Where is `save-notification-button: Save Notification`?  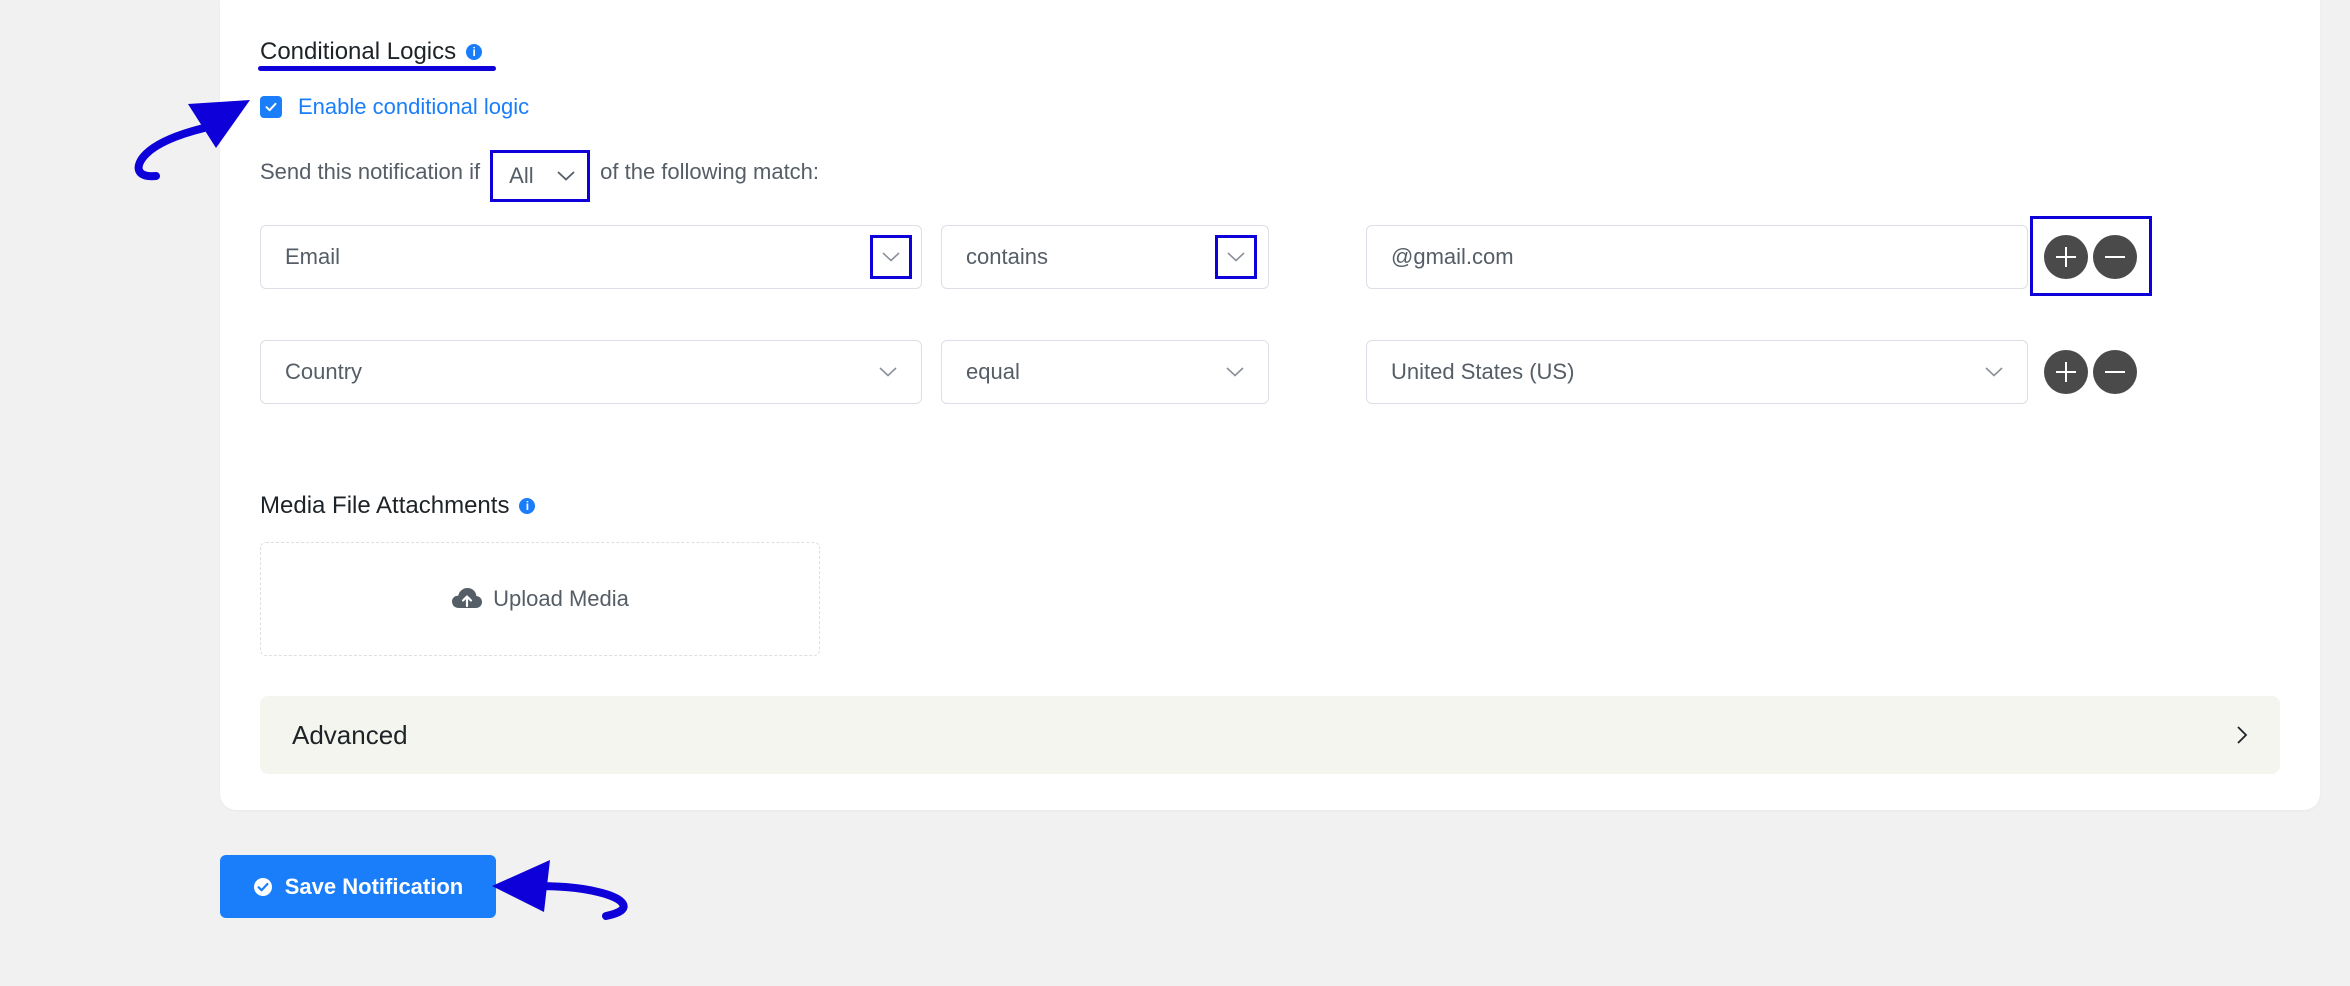 save-notification-button: Save Notification is located at coordinates (358, 886).